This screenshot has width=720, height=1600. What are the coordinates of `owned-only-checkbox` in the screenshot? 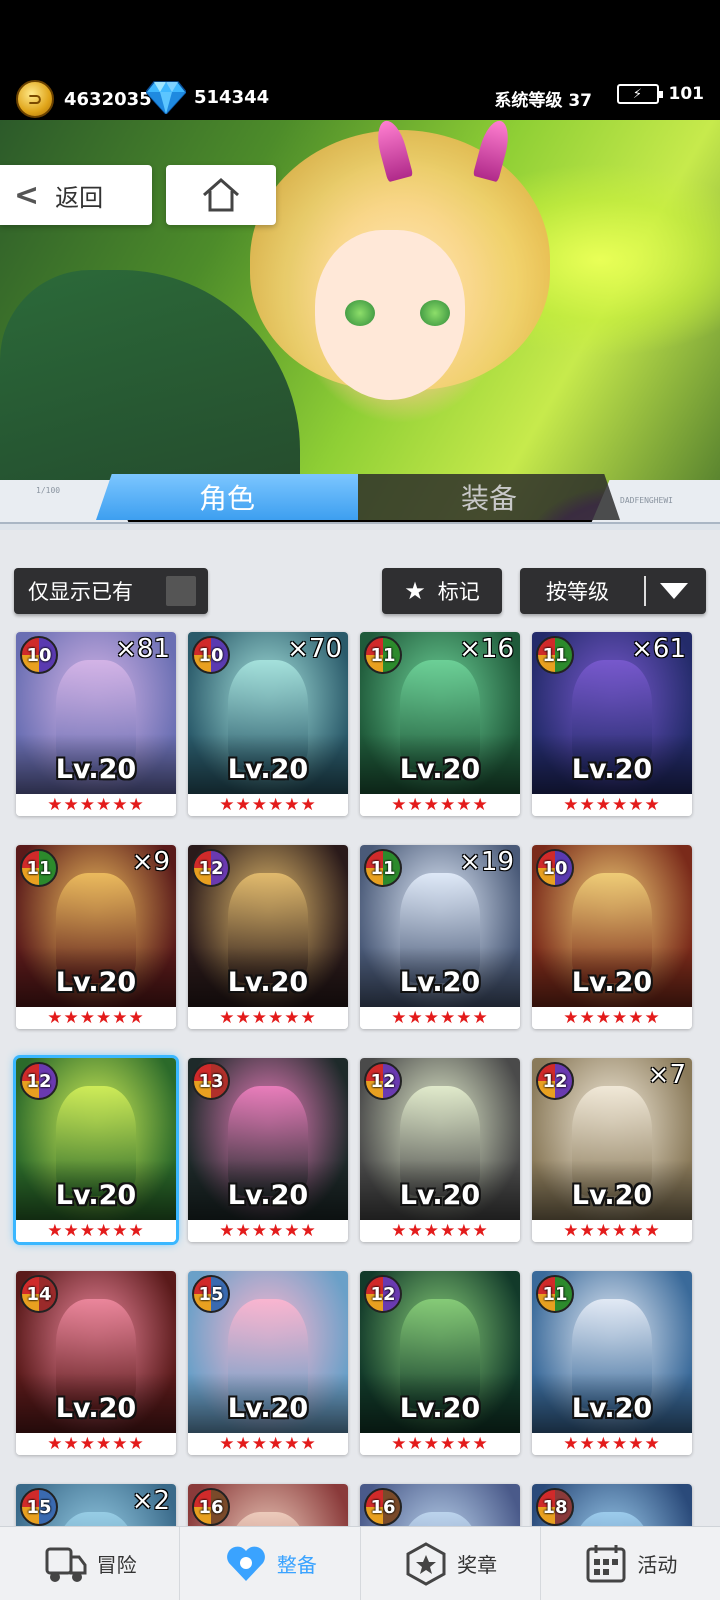 It's located at (181, 591).